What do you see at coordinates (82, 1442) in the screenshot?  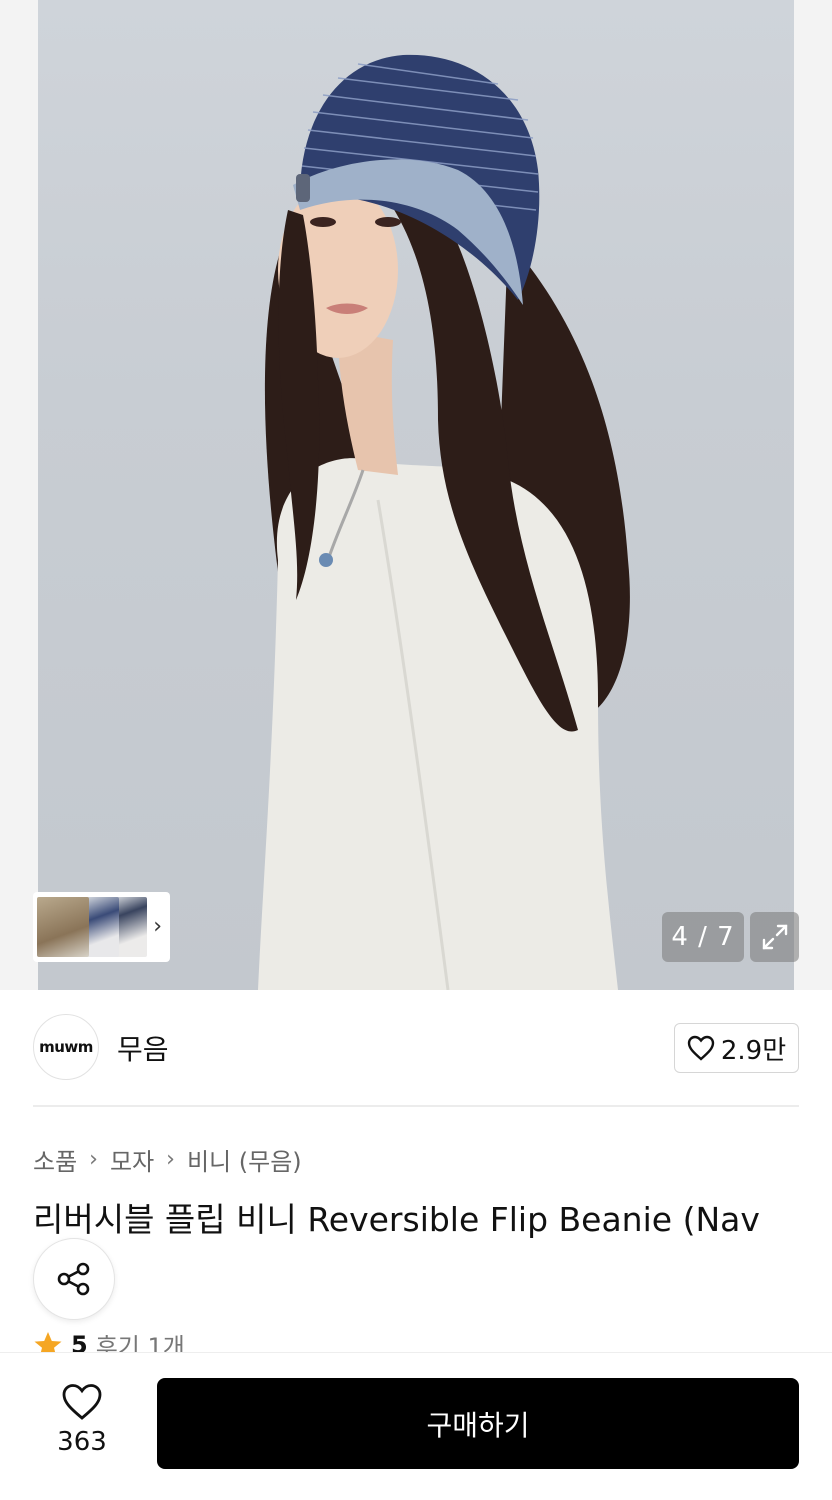 I see `wishlist-count: 363` at bounding box center [82, 1442].